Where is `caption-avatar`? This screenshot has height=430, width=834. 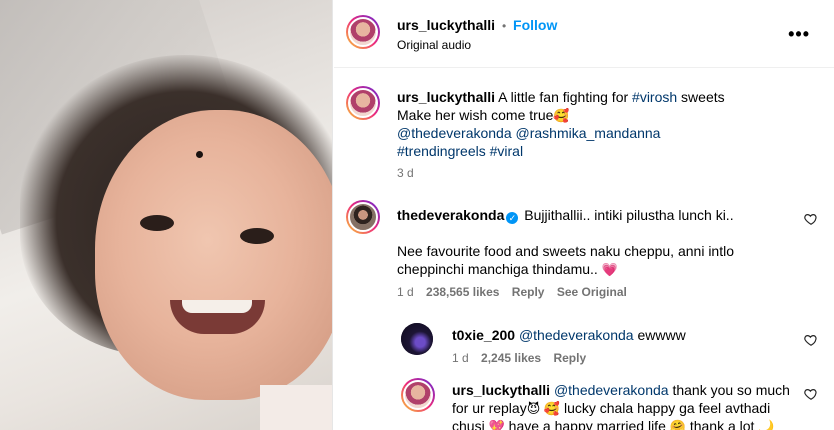 caption-avatar is located at coordinates (363, 103).